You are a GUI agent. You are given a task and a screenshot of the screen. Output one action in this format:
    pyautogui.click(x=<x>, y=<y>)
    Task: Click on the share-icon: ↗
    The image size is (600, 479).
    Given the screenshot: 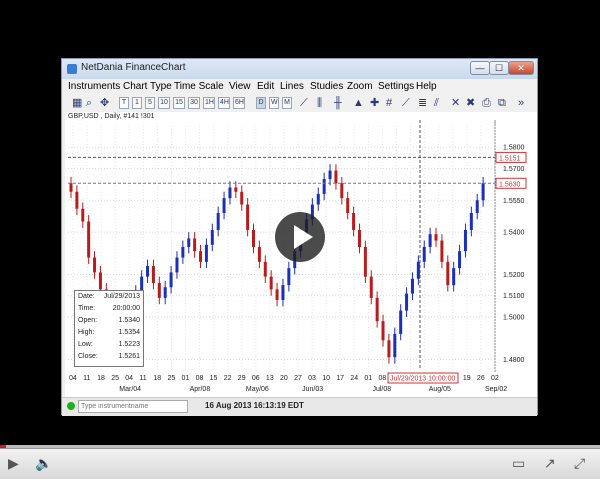 What is the action you would take?
    pyautogui.click(x=550, y=463)
    